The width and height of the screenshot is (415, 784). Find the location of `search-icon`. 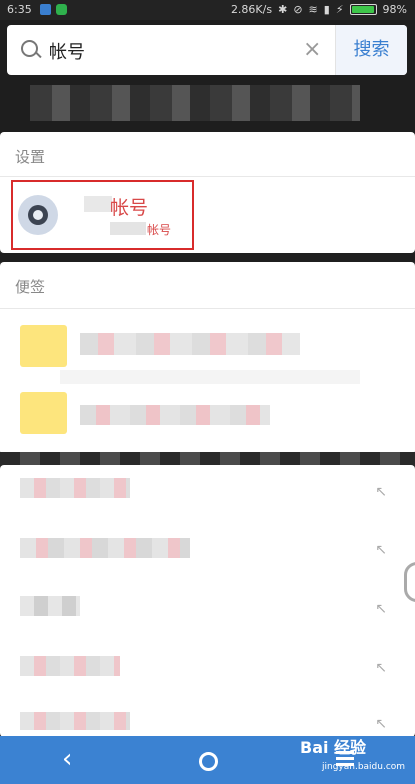

search-icon is located at coordinates (29, 48).